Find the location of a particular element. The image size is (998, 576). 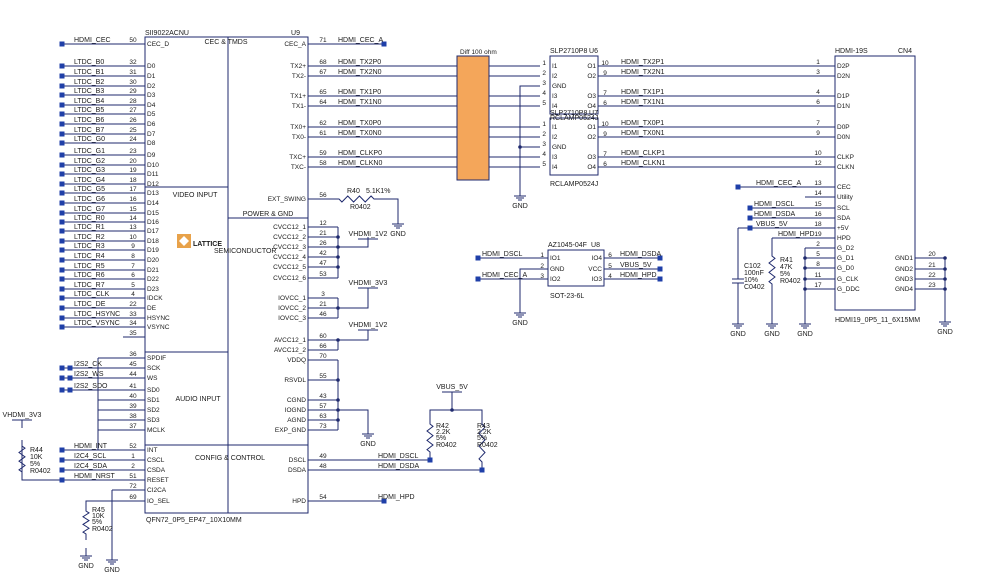

u9-pin-number: 28 is located at coordinates (133, 101).